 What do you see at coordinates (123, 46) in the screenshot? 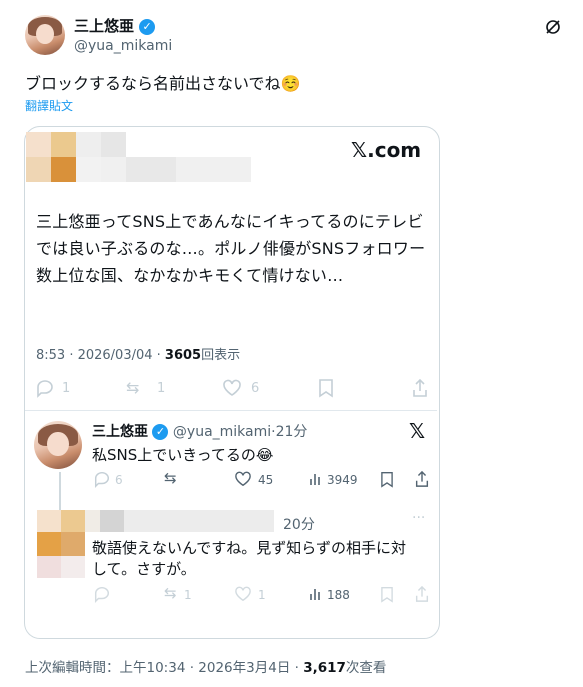
I see `author-handle: @yua_mikami` at bounding box center [123, 46].